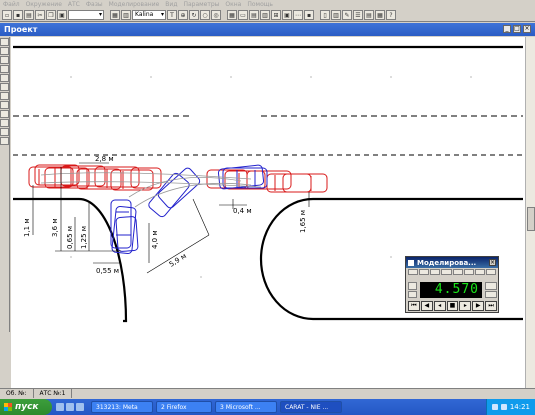 Image resolution: width=535 pixels, height=415 pixels. What do you see at coordinates (478, 306) in the screenshot?
I see `step-forward-icon: ▶` at bounding box center [478, 306].